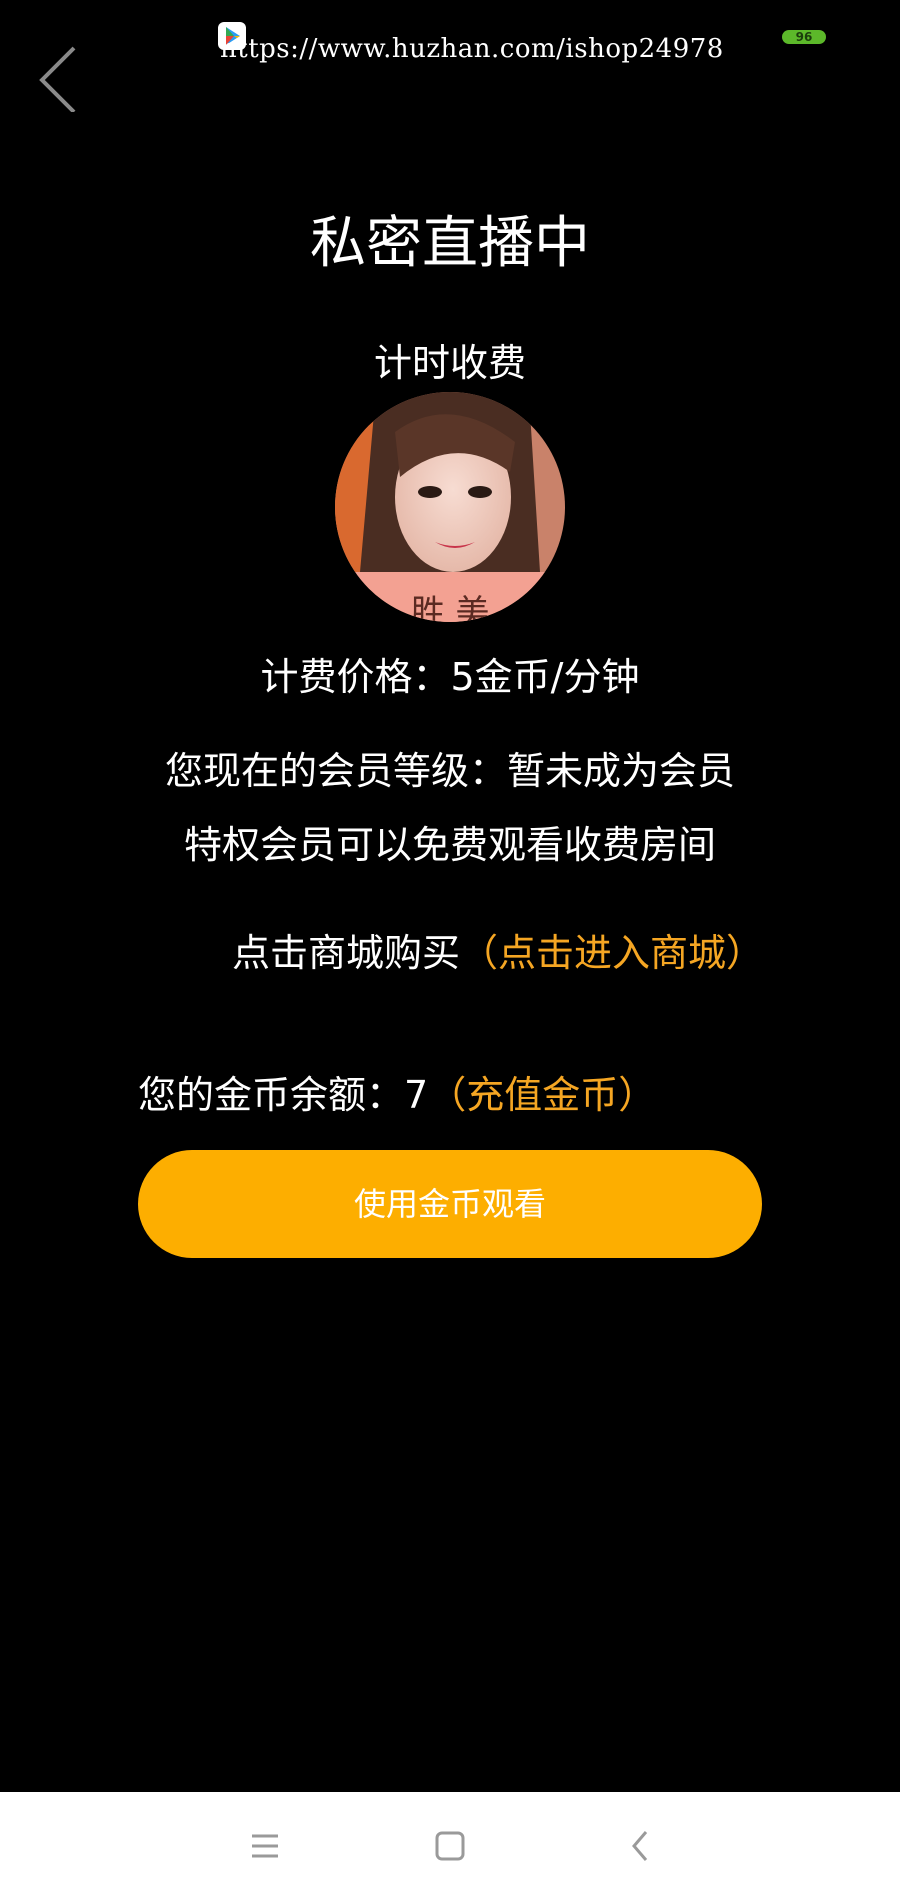  Describe the element at coordinates (472, 49) in the screenshot. I see `watermark-url: https://www.huzhan.com/ishop24978` at that location.